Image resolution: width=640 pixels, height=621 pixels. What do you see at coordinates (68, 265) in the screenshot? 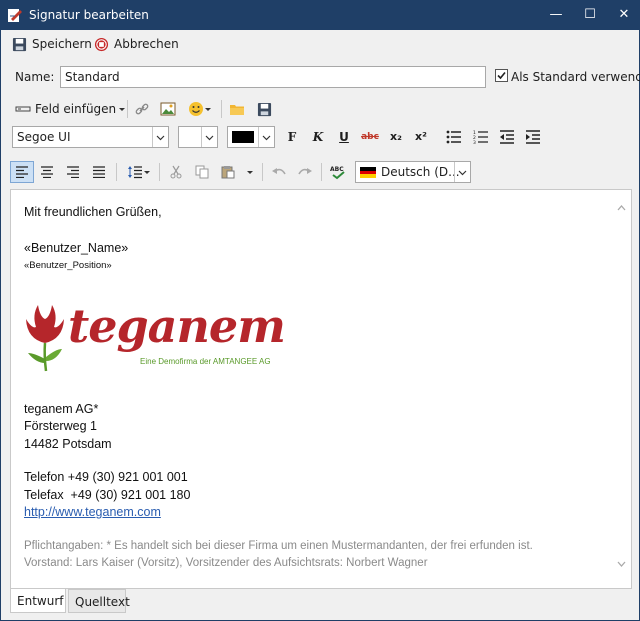
I see `user-position-placeholder: «Benutzer_Position»` at bounding box center [68, 265].